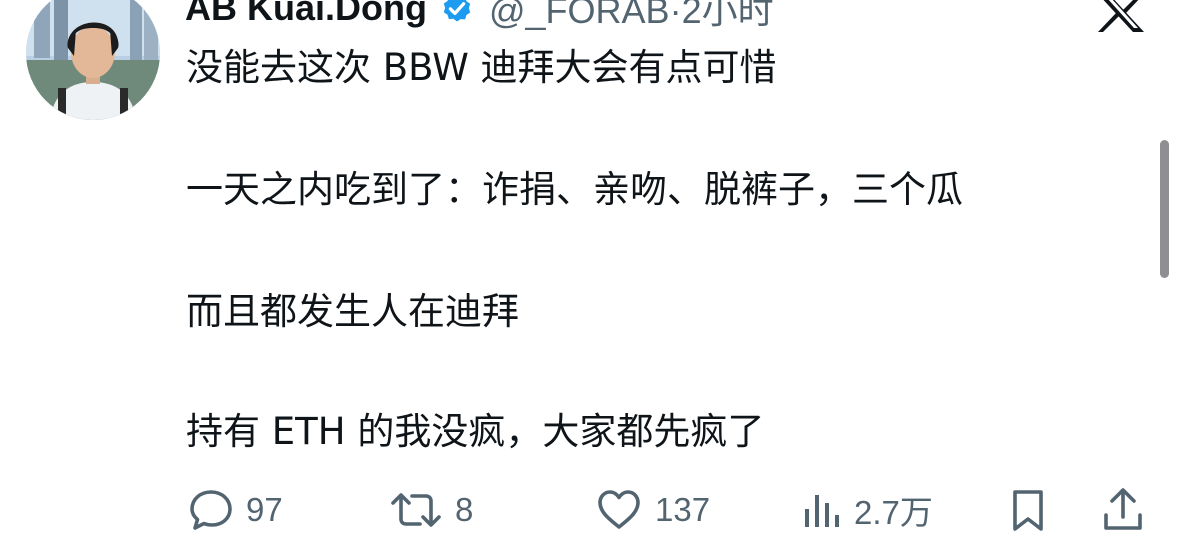 This screenshot has height=554, width=1178. What do you see at coordinates (893, 512) in the screenshot?
I see `views-count: 2.7万` at bounding box center [893, 512].